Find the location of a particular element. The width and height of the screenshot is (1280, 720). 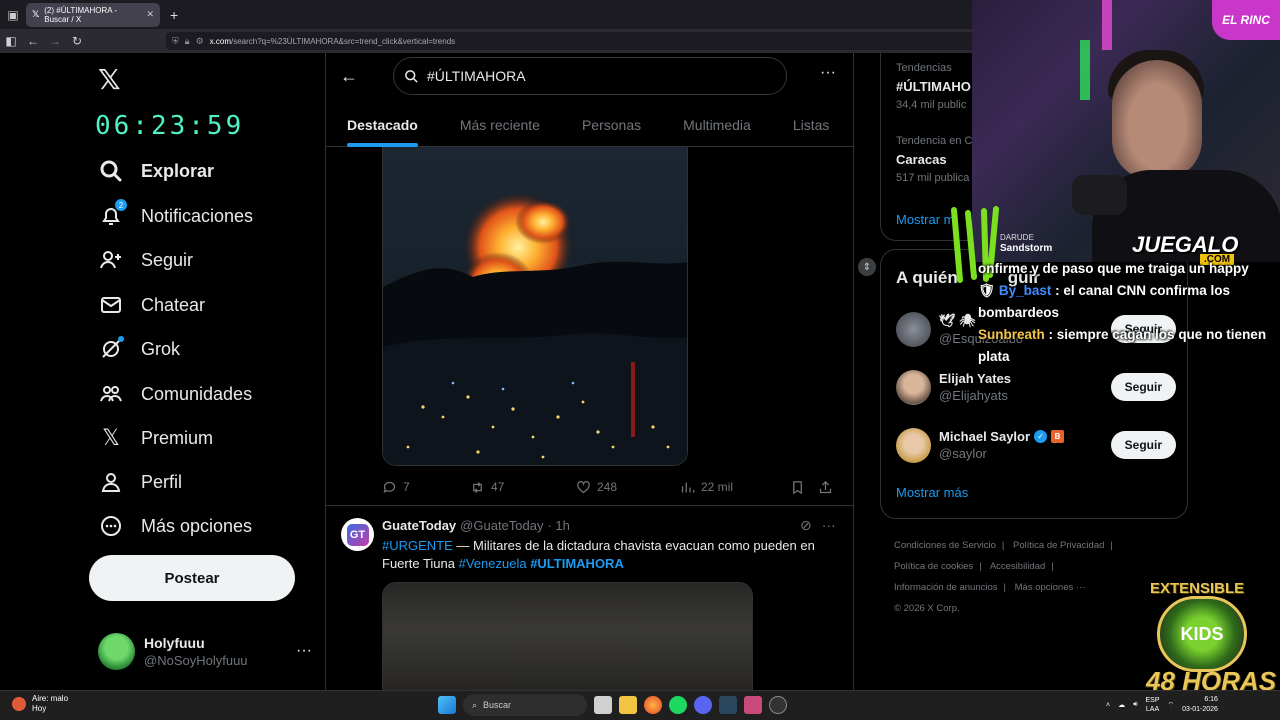

tab-mas-reciente: Más reciente is located at coordinates (500, 125).